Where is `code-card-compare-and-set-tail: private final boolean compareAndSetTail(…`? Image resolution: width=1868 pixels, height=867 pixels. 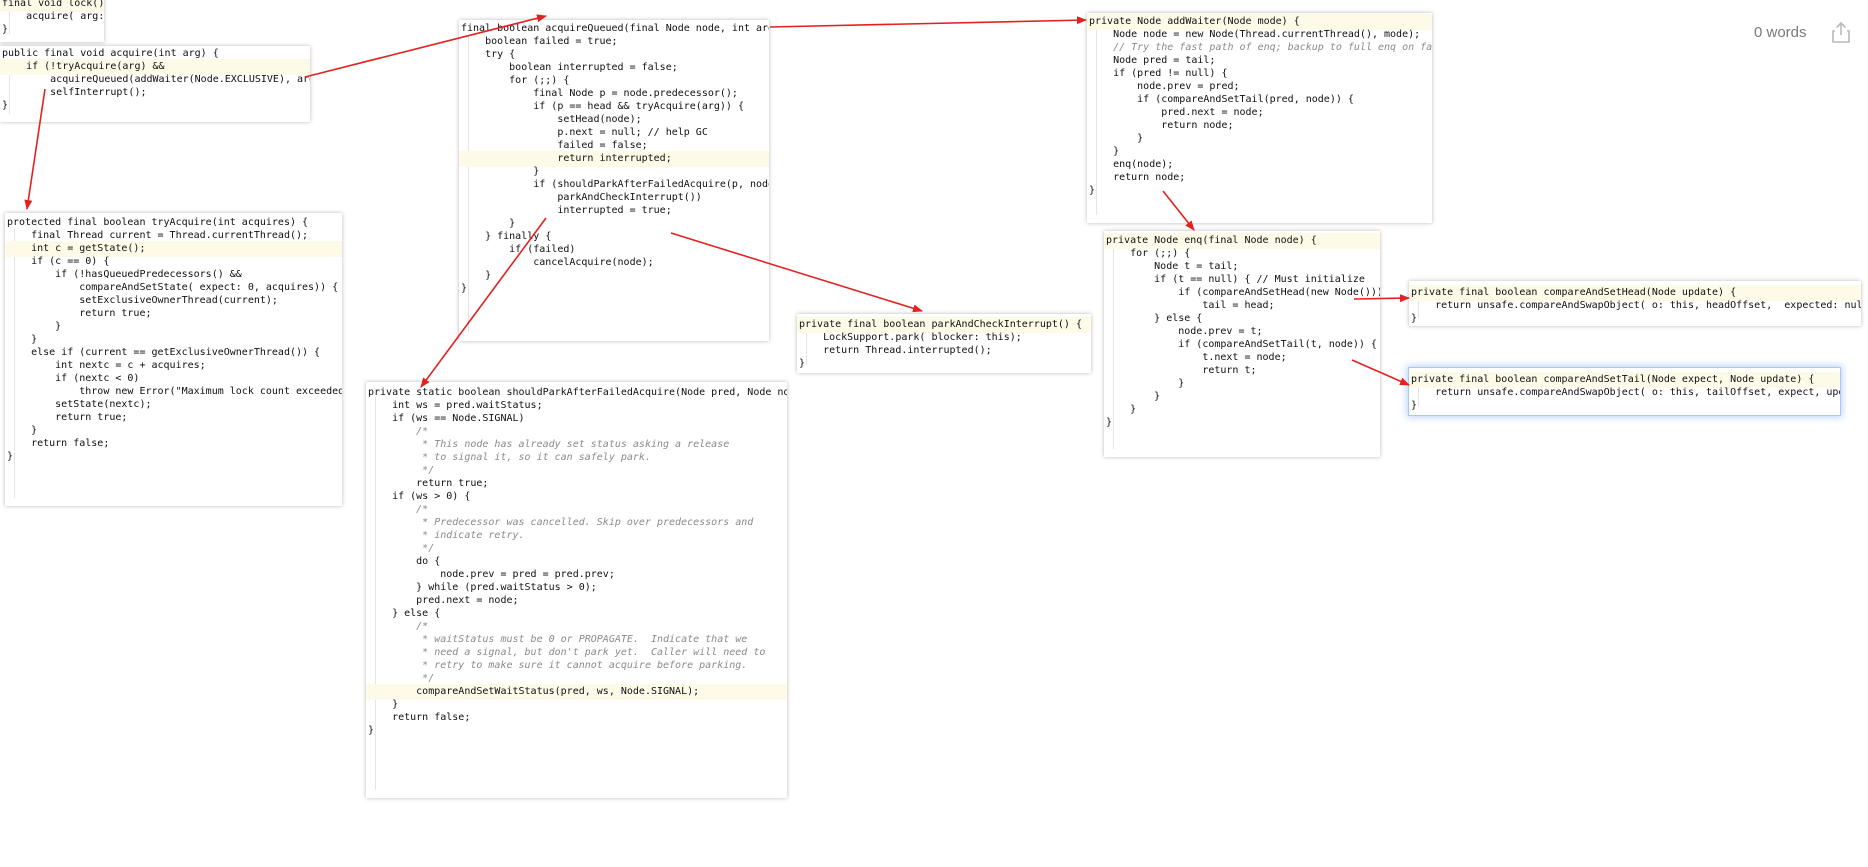
code-card-compare-and-set-tail: private final boolean compareAndSetTail(… is located at coordinates (1624, 391).